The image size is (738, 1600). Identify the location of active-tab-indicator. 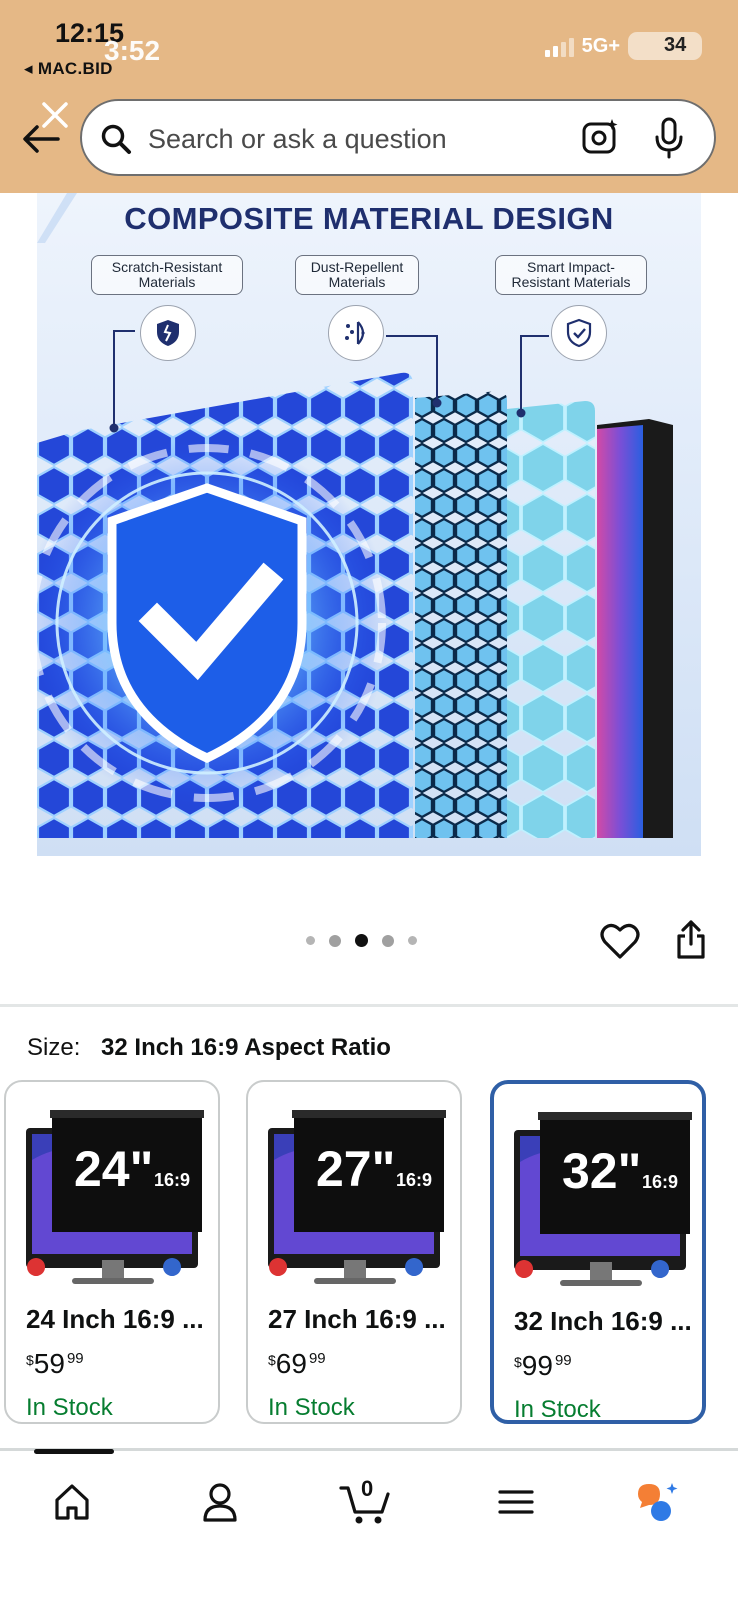
(74, 1451).